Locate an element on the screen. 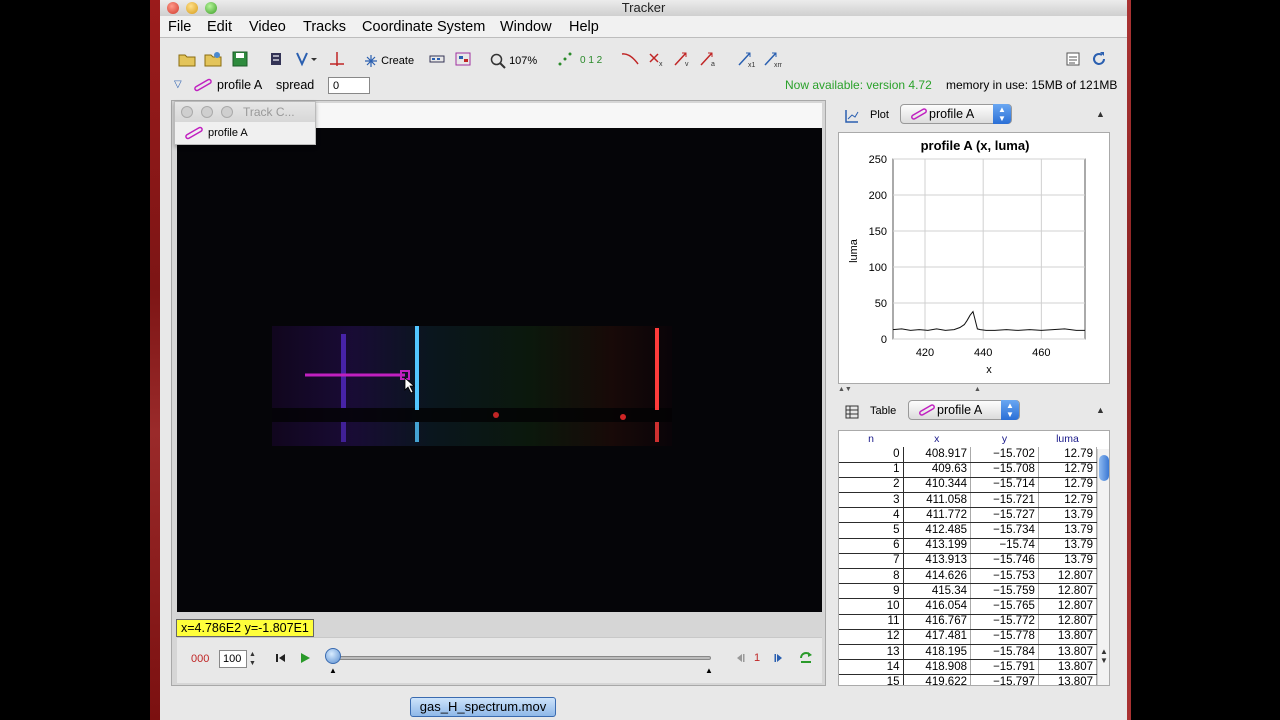 The width and height of the screenshot is (1280, 720). menu-file: File is located at coordinates (179, 27).